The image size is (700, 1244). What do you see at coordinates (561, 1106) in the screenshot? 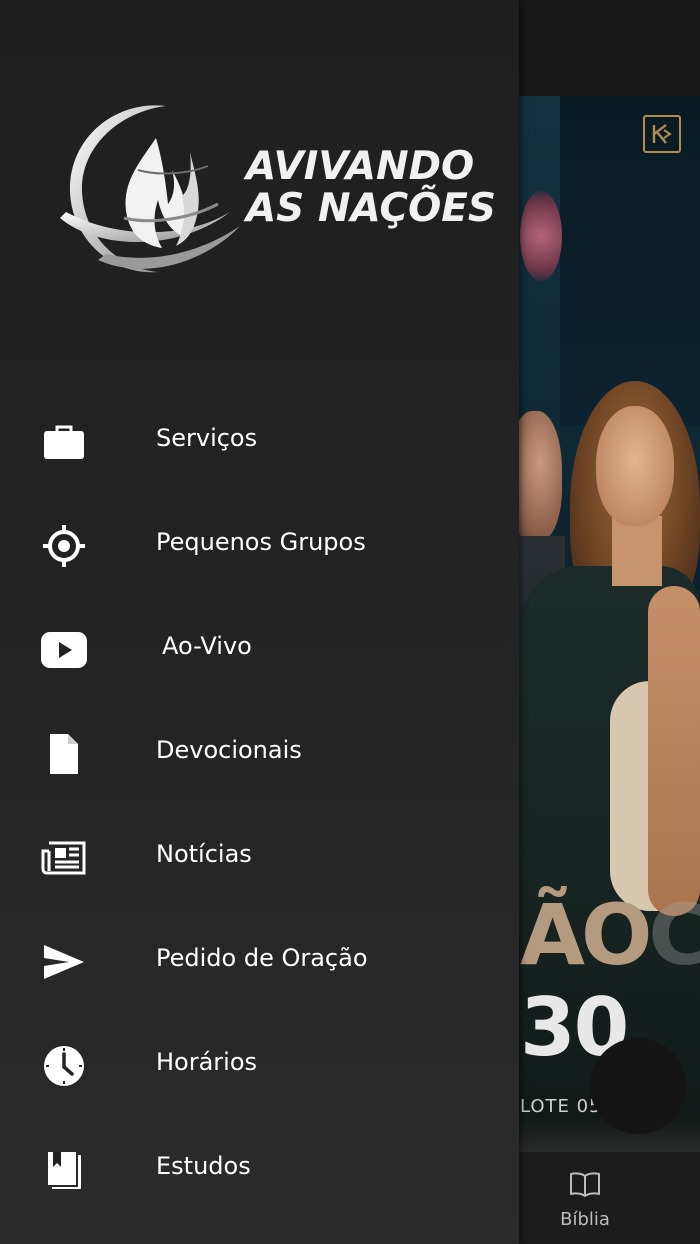
I see `poster-lot-label: LOTE 05` at bounding box center [561, 1106].